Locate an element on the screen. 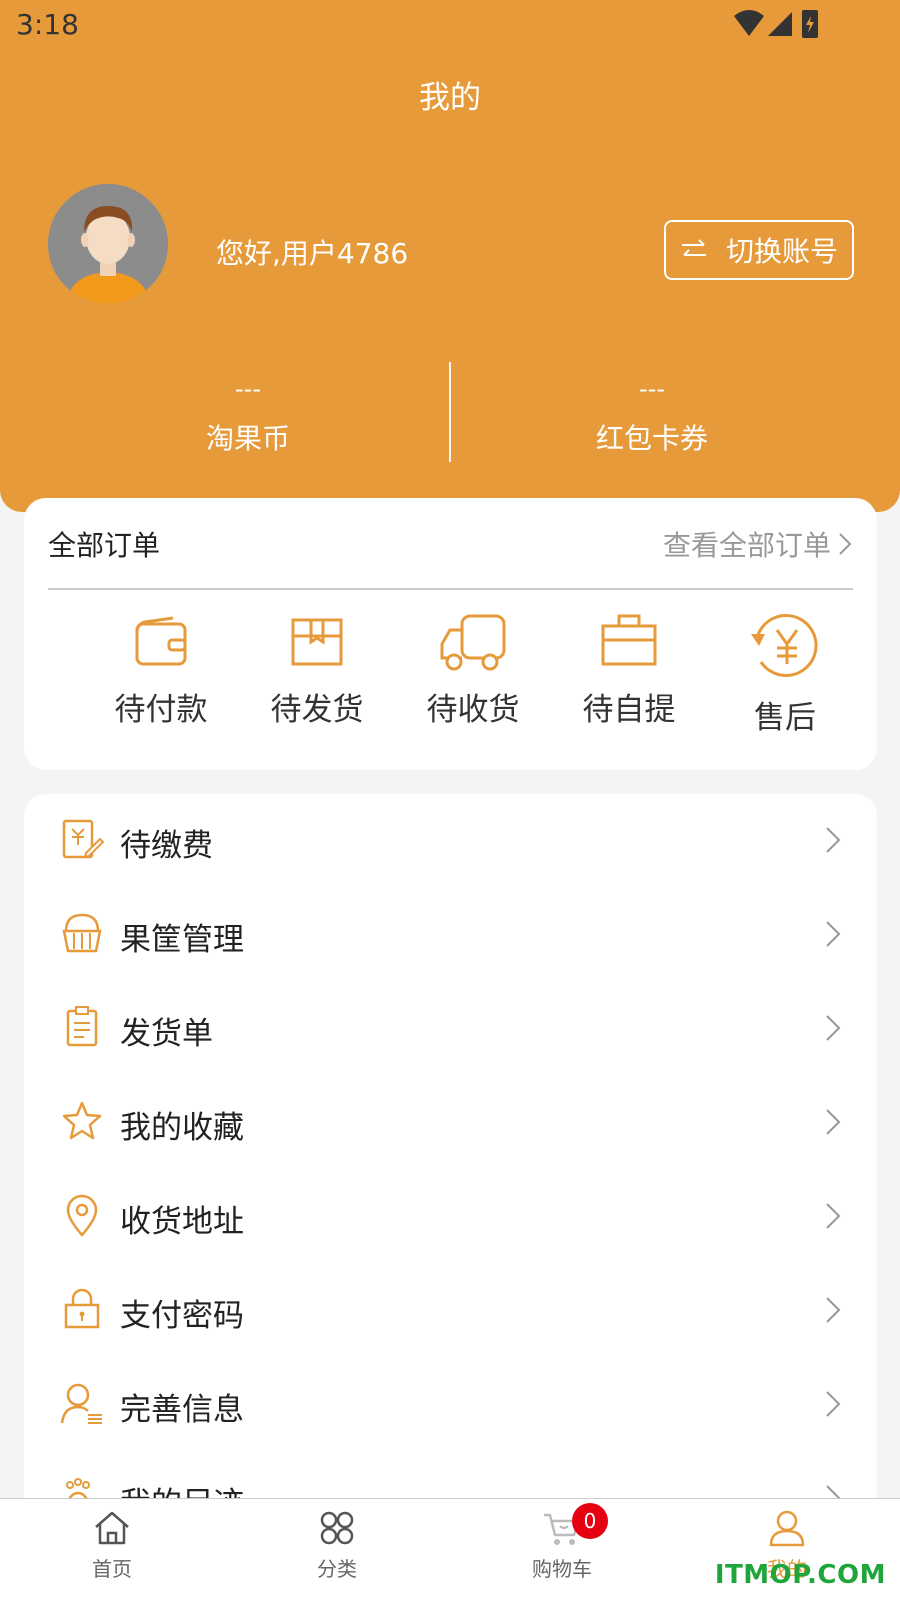 Image resolution: width=900 pixels, height=1600 pixels. menu-item-payment-password: 支付密码 is located at coordinates (450, 1311).